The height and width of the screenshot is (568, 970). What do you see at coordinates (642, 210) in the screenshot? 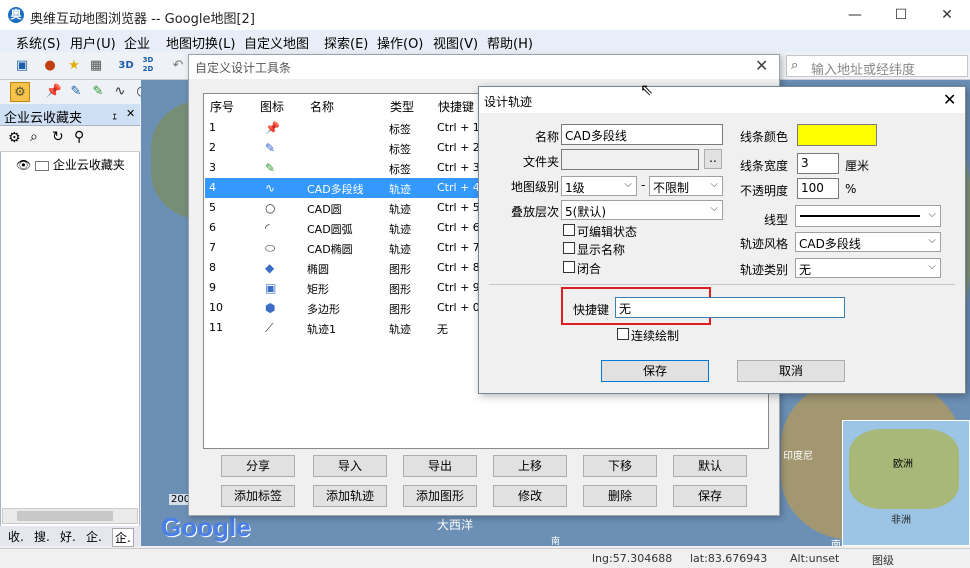
I see `layer-select: 5(默认) ⌵` at bounding box center [642, 210].